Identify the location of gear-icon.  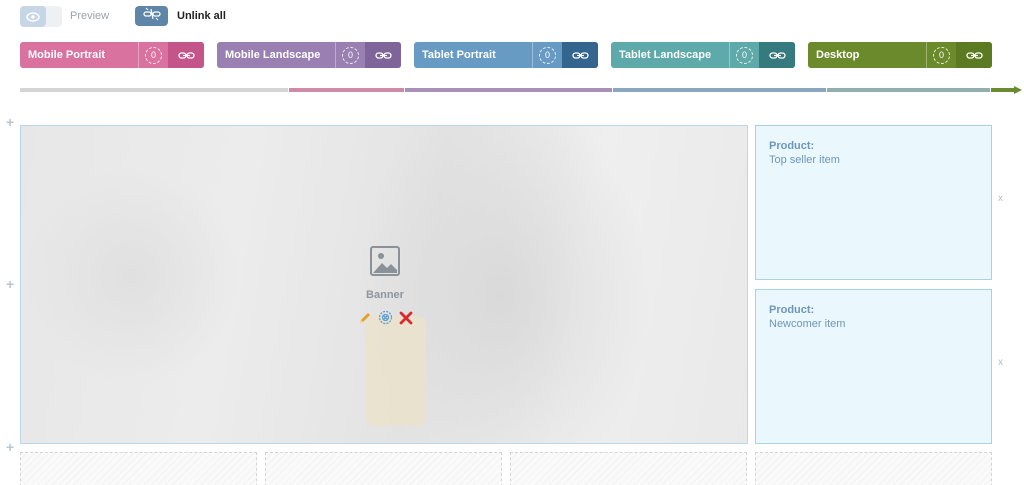
(385, 320).